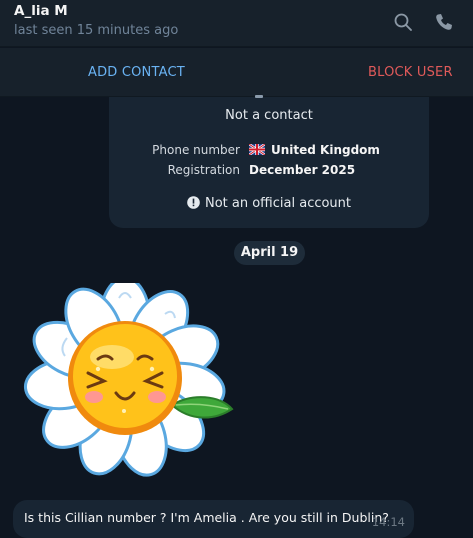  Describe the element at coordinates (41, 11) in the screenshot. I see `chat-title: A_lia M` at that location.